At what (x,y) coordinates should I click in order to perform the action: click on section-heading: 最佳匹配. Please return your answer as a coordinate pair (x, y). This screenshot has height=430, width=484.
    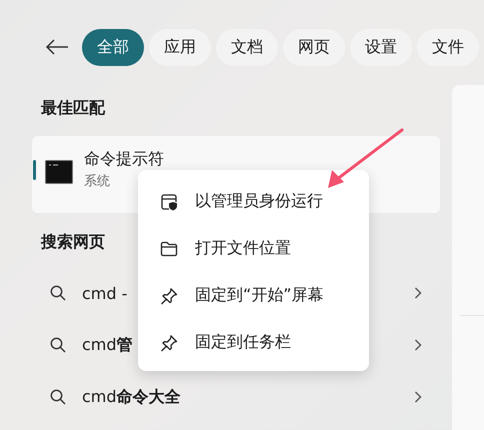
    Looking at the image, I should click on (72, 108).